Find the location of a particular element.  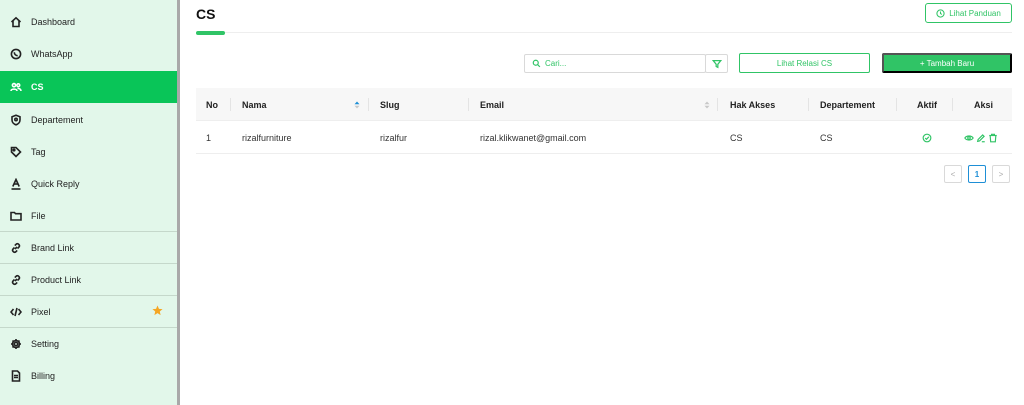

sidebar-item-label: Quick Reply is located at coordinates (55, 184).